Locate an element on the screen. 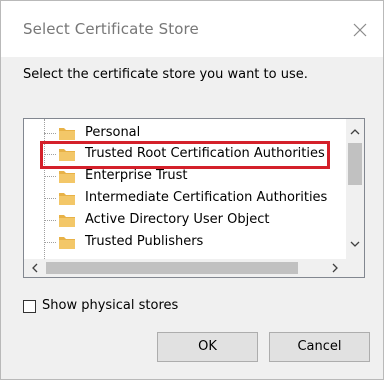 This screenshot has height=384, width=388. tree-item-label: Intermediate Certification Authorities is located at coordinates (206, 197).